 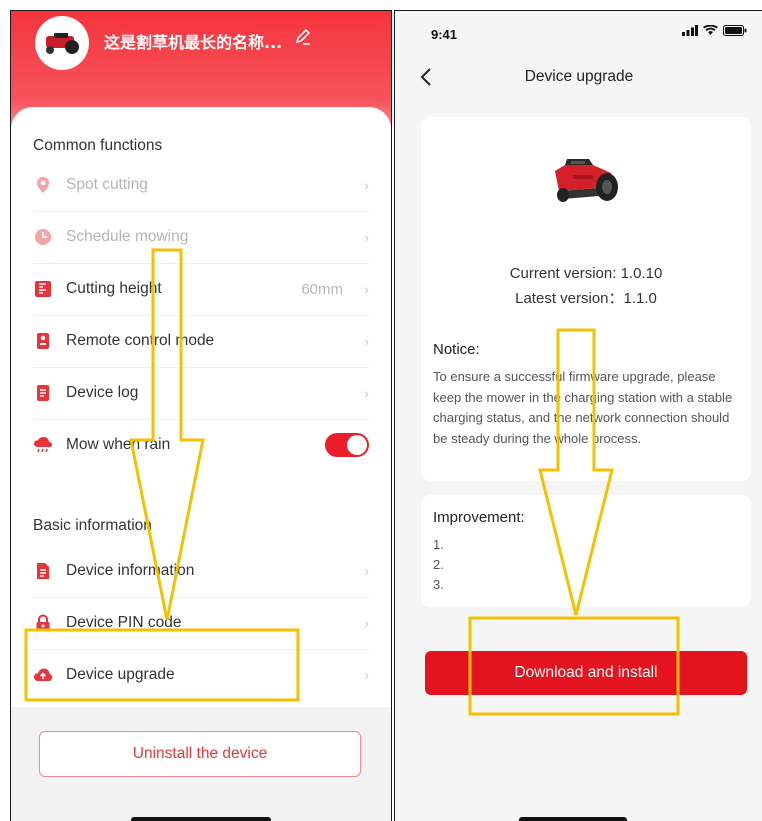 I want to click on toggle-knob, so click(x=357, y=445).